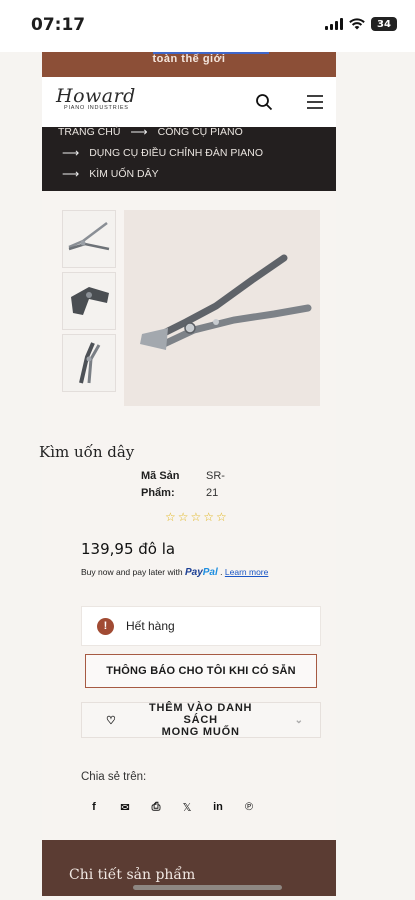  What do you see at coordinates (94, 807) in the screenshot?
I see `facebook-icon: f` at bounding box center [94, 807].